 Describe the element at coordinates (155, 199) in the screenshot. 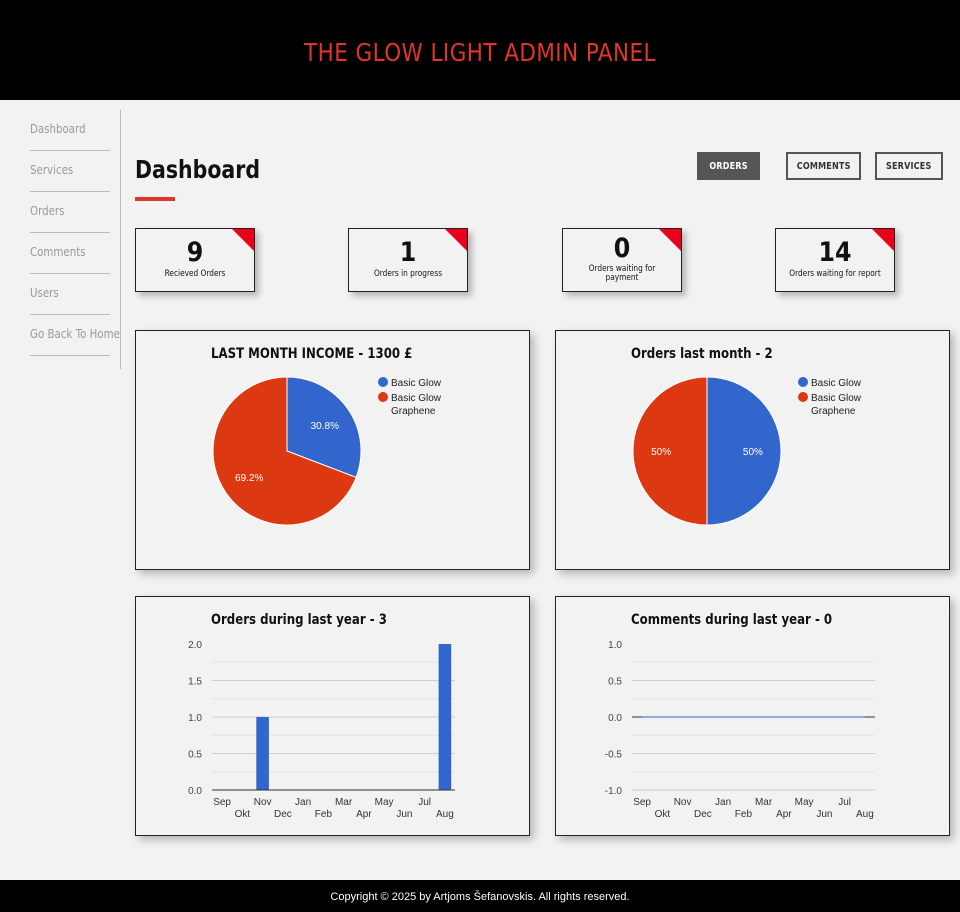

I see `title-underline` at that location.